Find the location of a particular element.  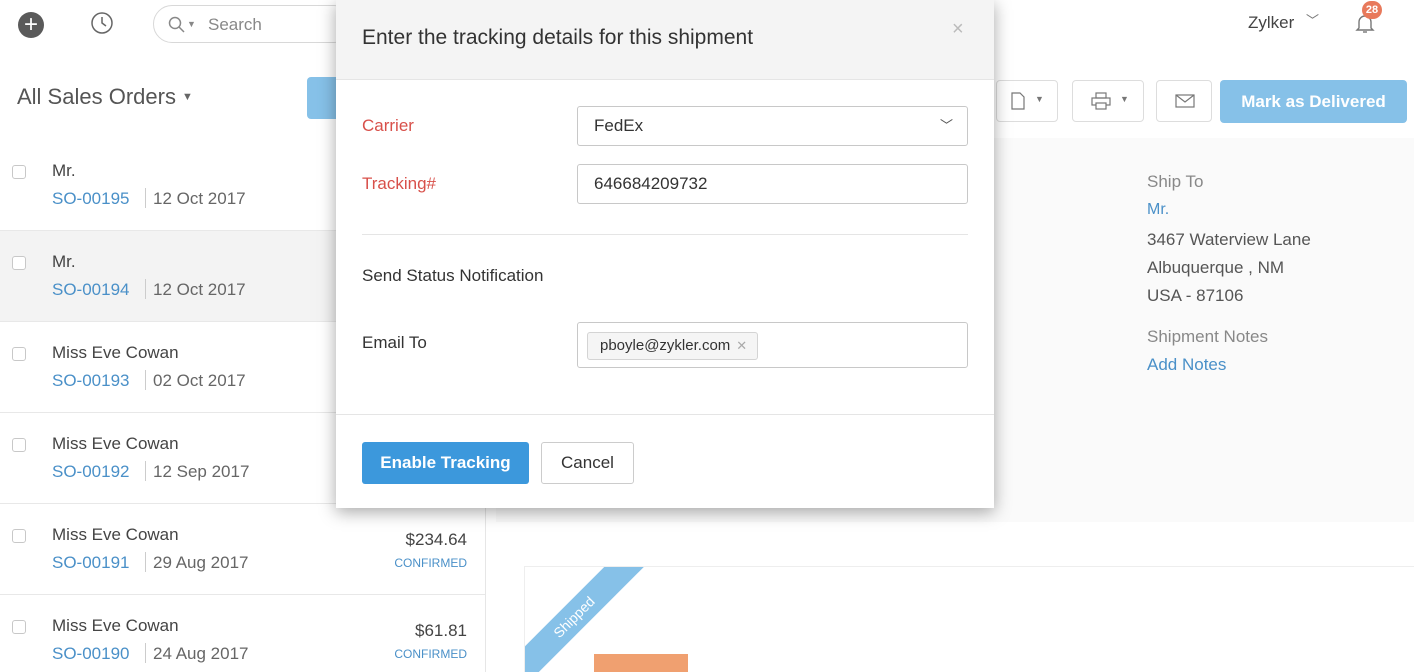

mark-as-delivered-button: Mark as Delivered is located at coordinates (1313, 101).